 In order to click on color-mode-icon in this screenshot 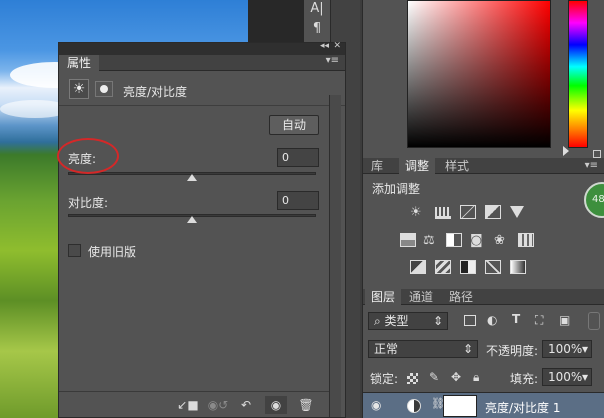, I will do `click(597, 154)`.